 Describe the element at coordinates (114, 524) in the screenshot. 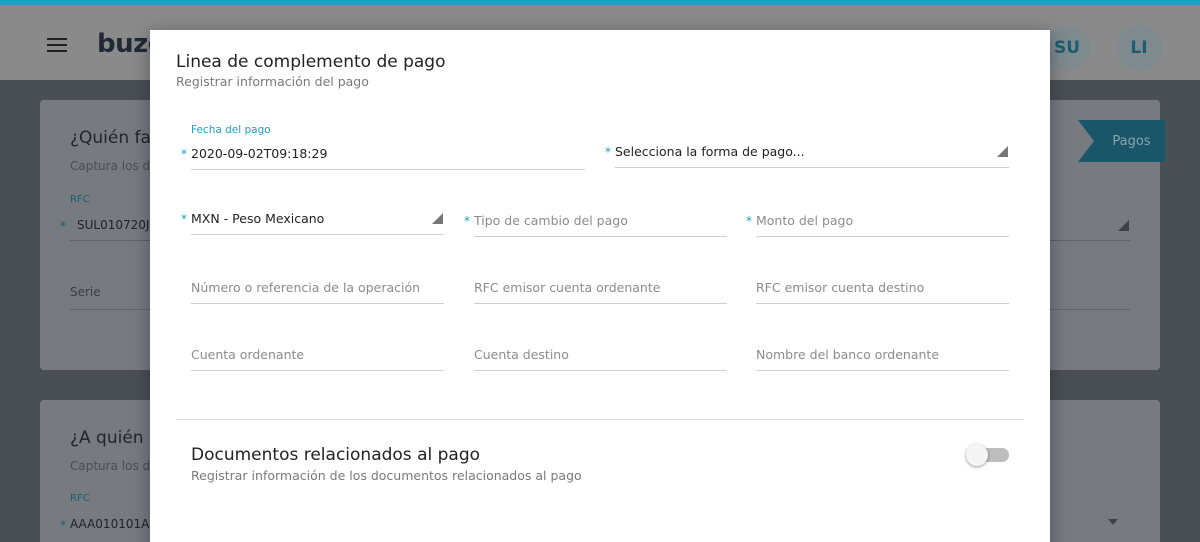

I see `receiver-rfc-value: AAA010101AA` at that location.